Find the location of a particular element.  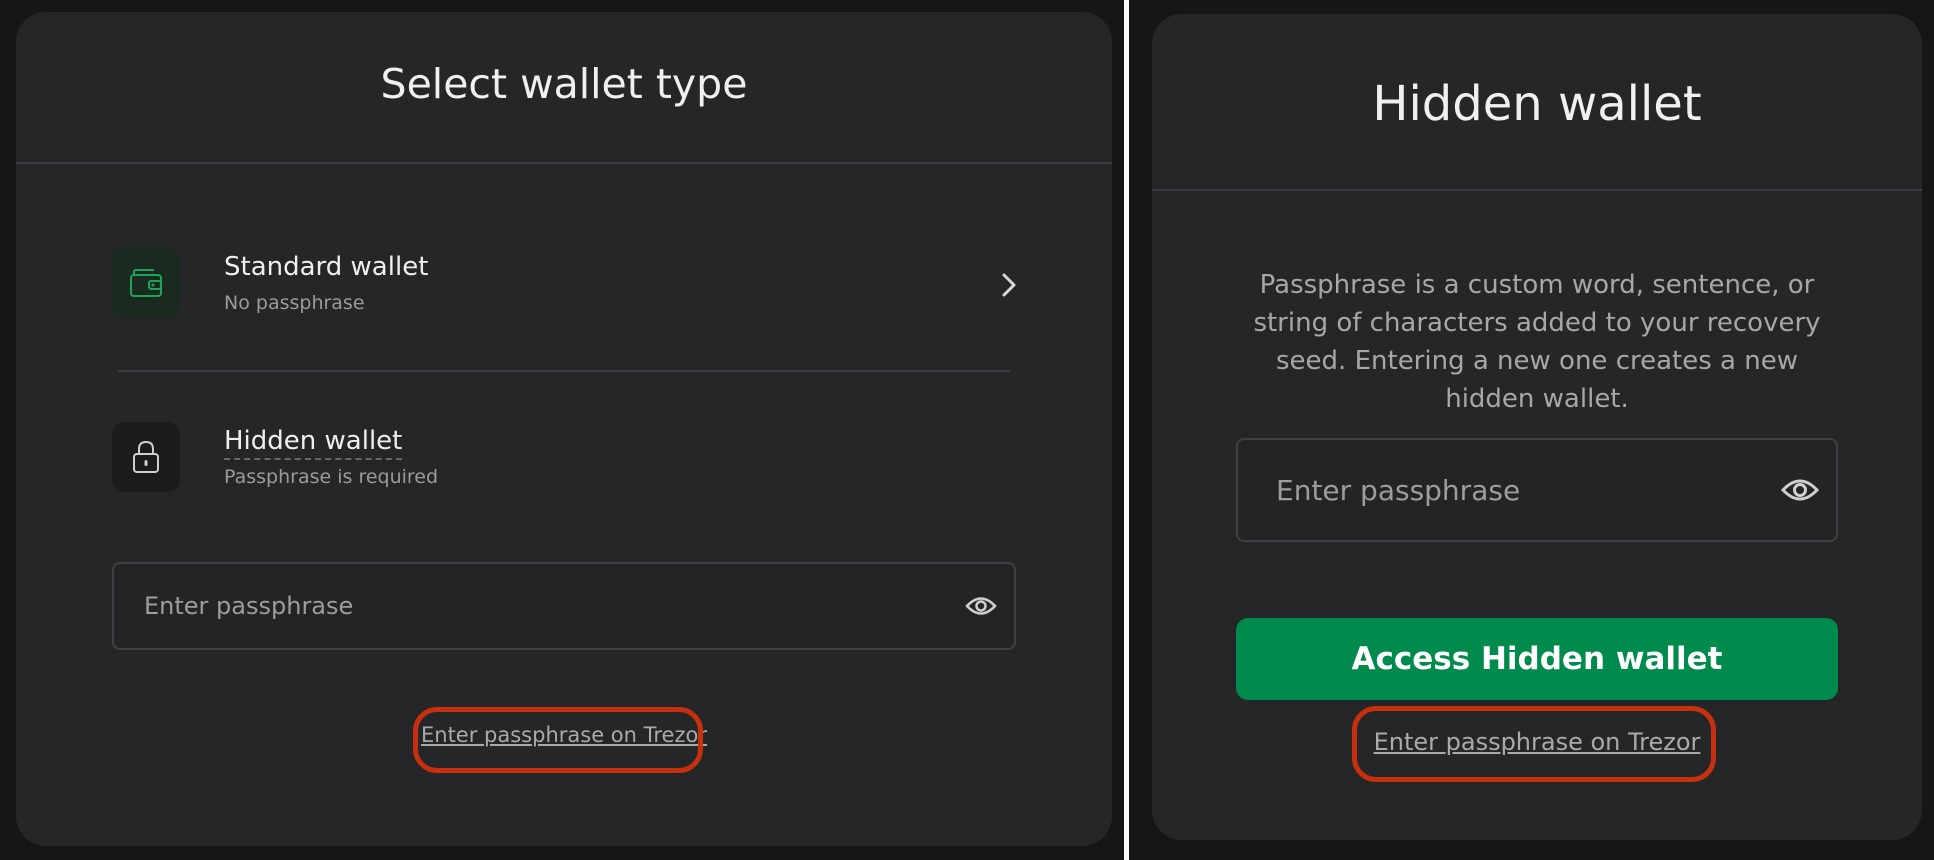

chevron-right-icon is located at coordinates (1009, 285).